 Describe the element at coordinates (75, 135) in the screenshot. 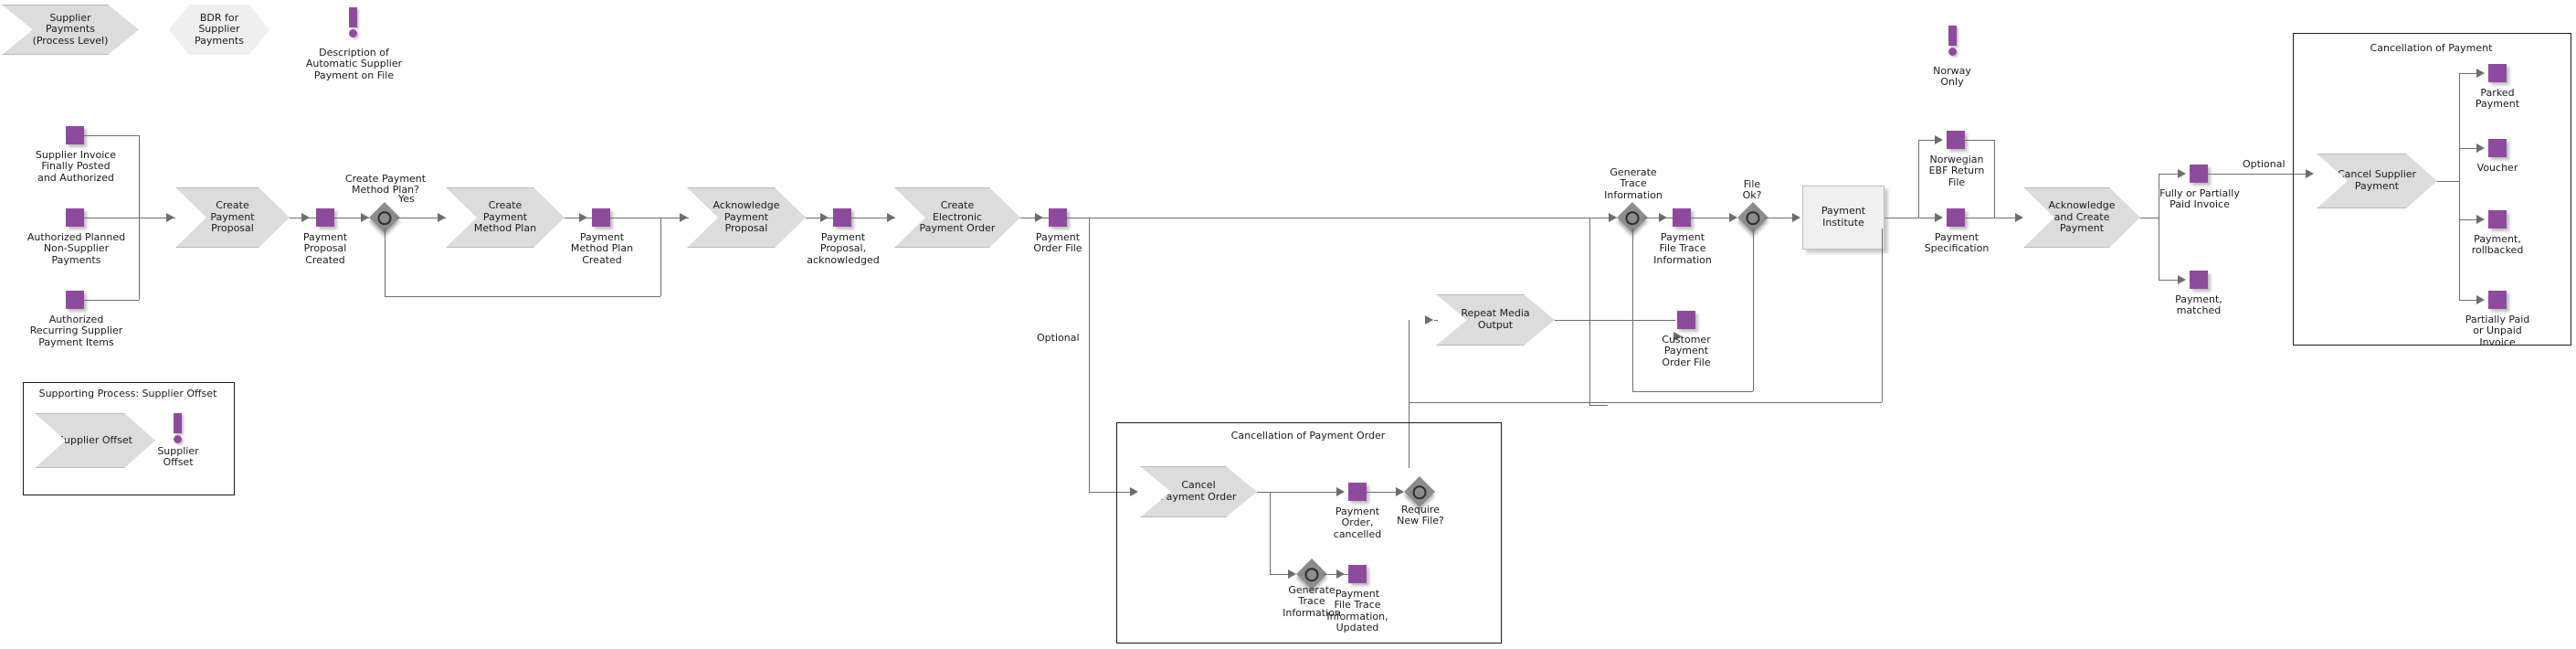

I see `event-supplier-invoice-finally-posted` at that location.